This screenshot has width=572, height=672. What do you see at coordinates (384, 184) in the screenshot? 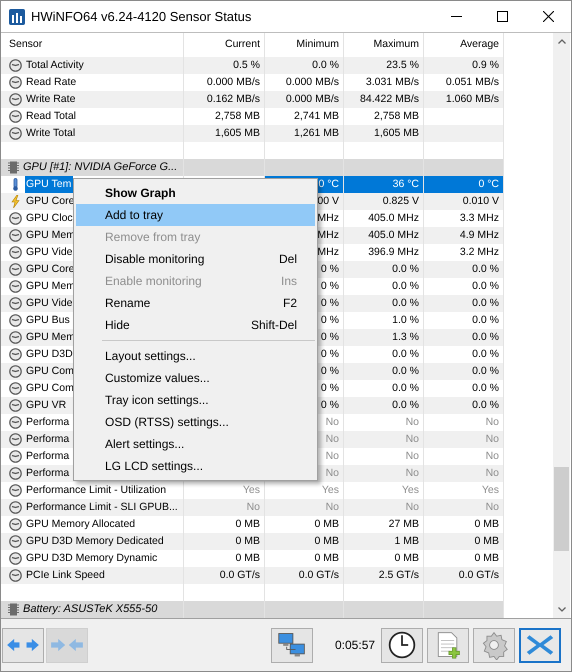
I see `value-cell: 36 °C` at bounding box center [384, 184].